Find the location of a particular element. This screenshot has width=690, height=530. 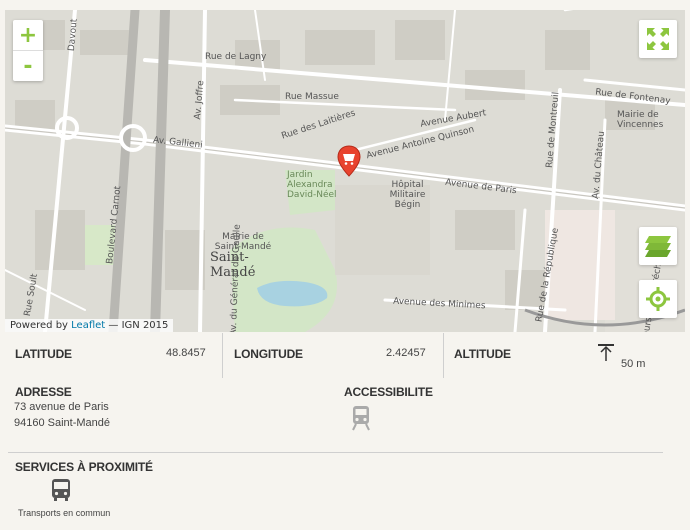

marker-icon is located at coordinates (349, 161).